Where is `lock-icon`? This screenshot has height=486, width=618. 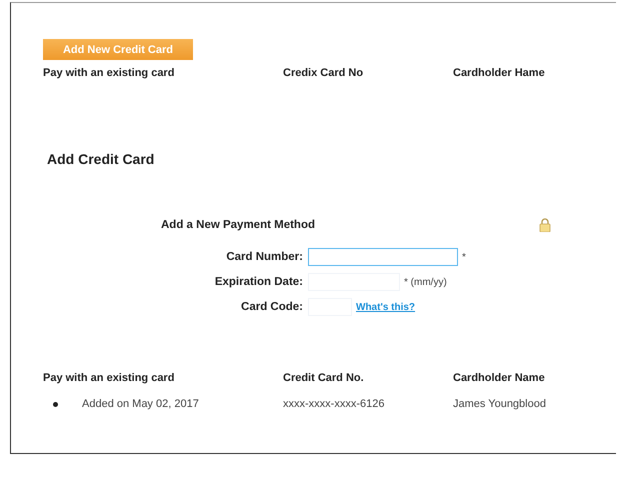
lock-icon is located at coordinates (545, 225).